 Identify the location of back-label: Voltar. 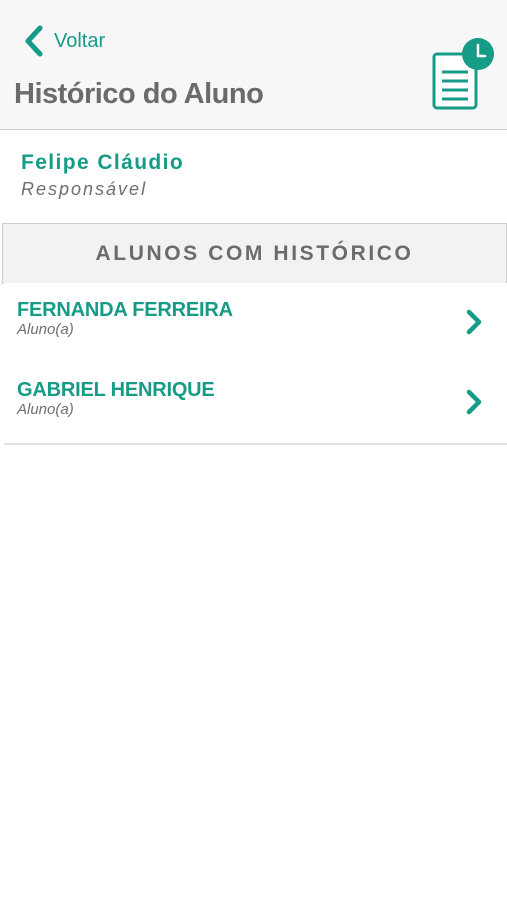
(80, 40).